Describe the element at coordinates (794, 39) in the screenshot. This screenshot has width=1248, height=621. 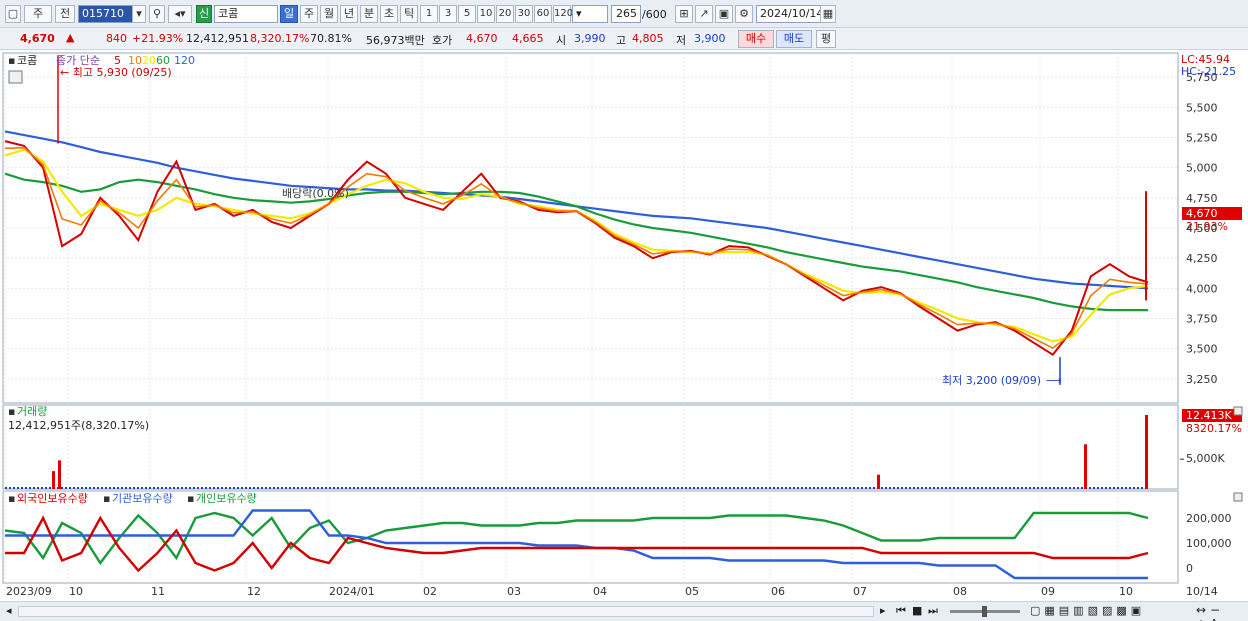
I see `sell-button: 매도` at that location.